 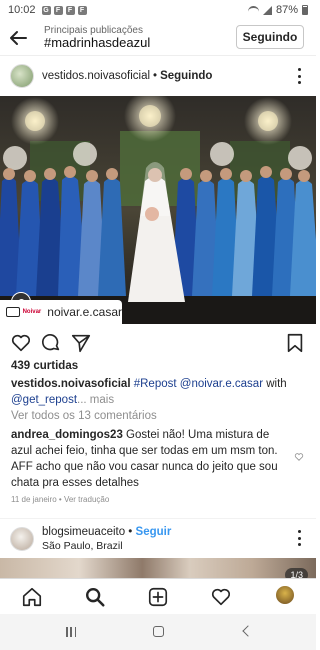 What do you see at coordinates (186, 76) in the screenshot?
I see `follow-state: Seguindo` at bounding box center [186, 76].